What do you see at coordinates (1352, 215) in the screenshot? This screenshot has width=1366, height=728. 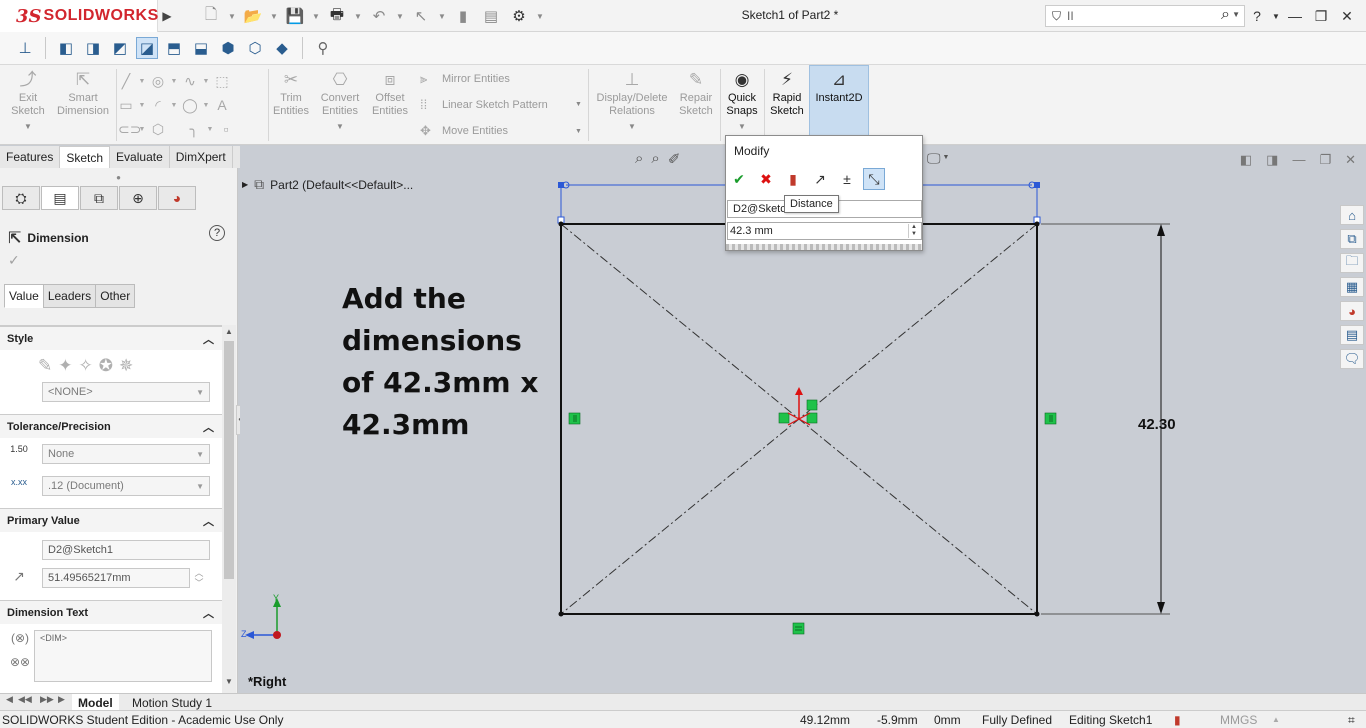 I see `home-icon: ⌂` at bounding box center [1352, 215].